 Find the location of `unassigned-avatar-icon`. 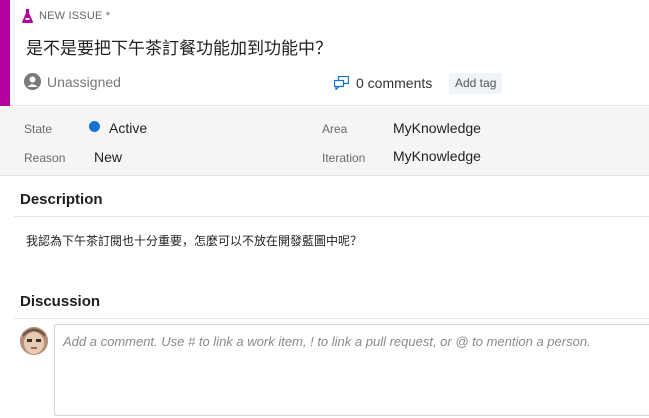

unassigned-avatar-icon is located at coordinates (32, 81).